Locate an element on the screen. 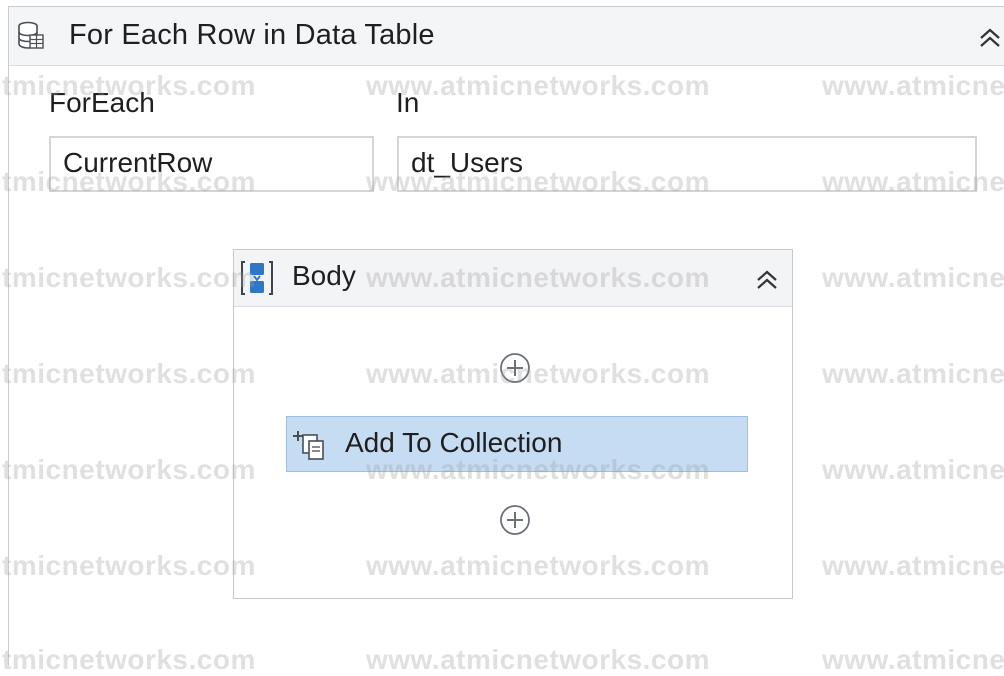  sequence-icon is located at coordinates (257, 278).